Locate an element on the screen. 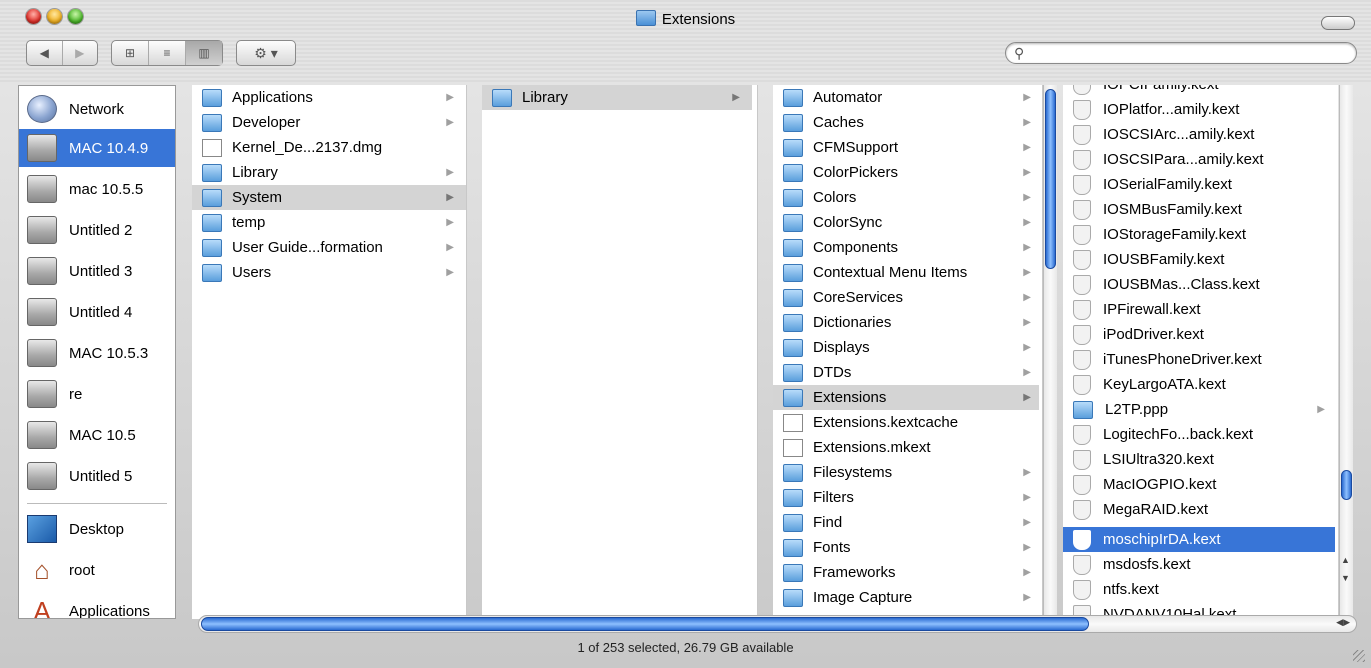 The image size is (1371, 668). column-scrollbar: ▲ ▼ is located at coordinates (1346, 352).